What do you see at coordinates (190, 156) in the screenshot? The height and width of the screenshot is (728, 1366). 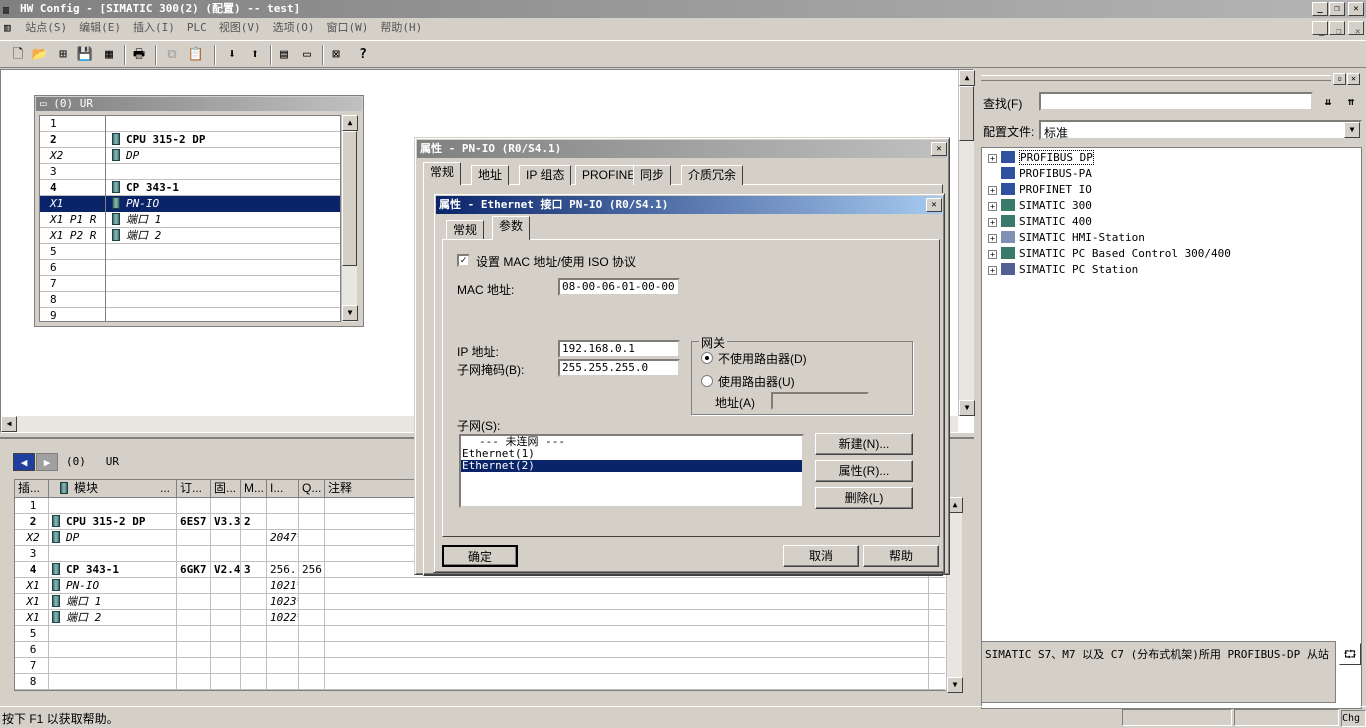 I see `rack-row: X2 DP` at bounding box center [190, 156].